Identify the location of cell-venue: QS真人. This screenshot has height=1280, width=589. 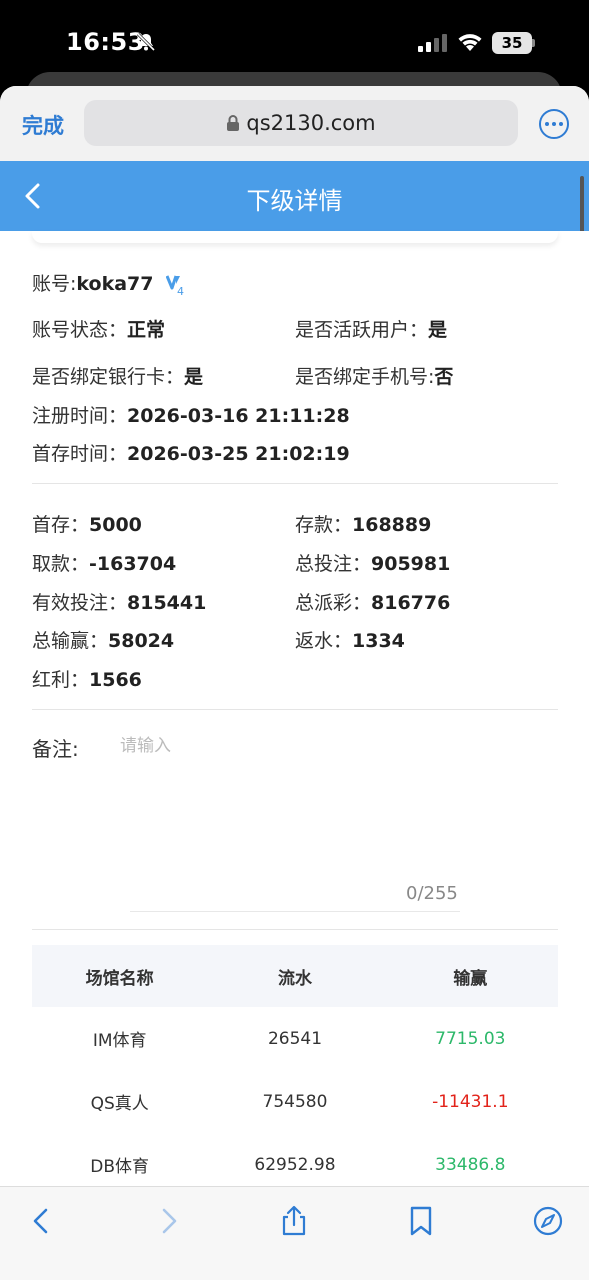
(119, 1104).